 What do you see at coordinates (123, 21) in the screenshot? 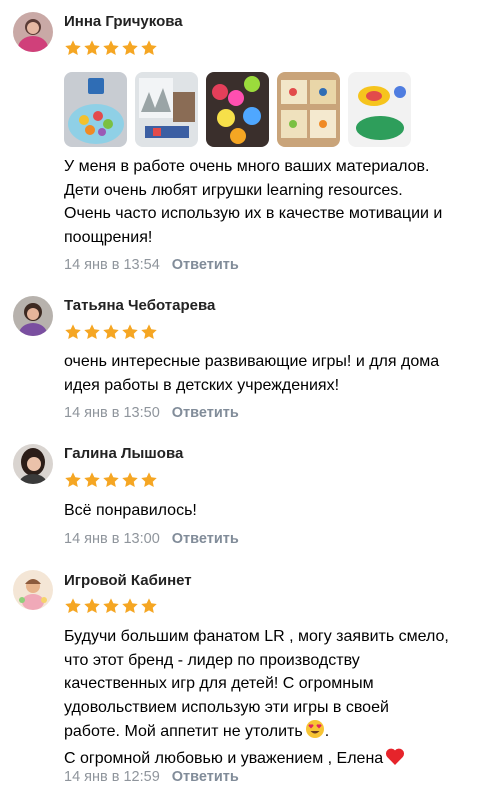
I see `author-name: Инна Гричукова` at bounding box center [123, 21].